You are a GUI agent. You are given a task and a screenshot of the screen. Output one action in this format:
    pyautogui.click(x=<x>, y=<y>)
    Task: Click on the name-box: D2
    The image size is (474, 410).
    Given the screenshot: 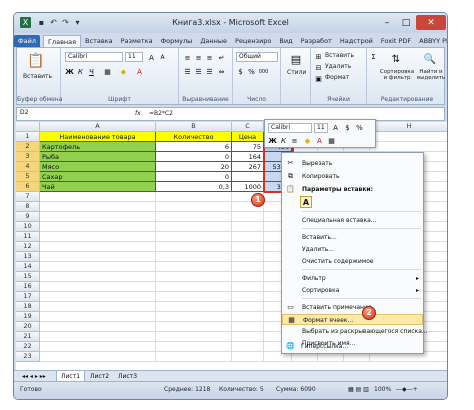 What is the action you would take?
    pyautogui.click(x=53, y=114)
    